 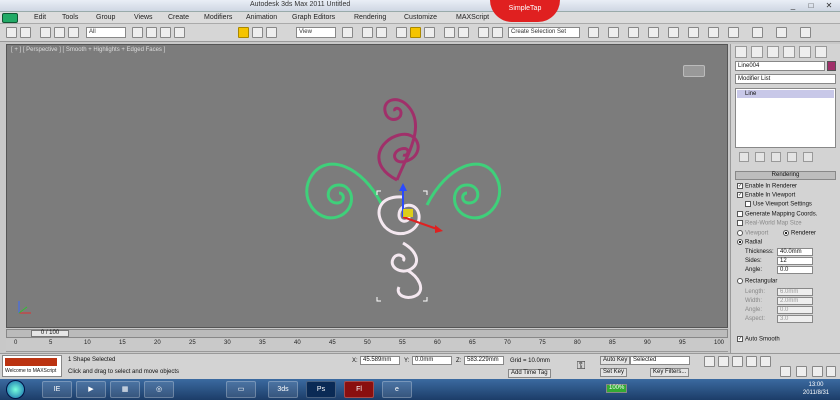 I want to click on window-crossing-icon, so click(x=179, y=32).